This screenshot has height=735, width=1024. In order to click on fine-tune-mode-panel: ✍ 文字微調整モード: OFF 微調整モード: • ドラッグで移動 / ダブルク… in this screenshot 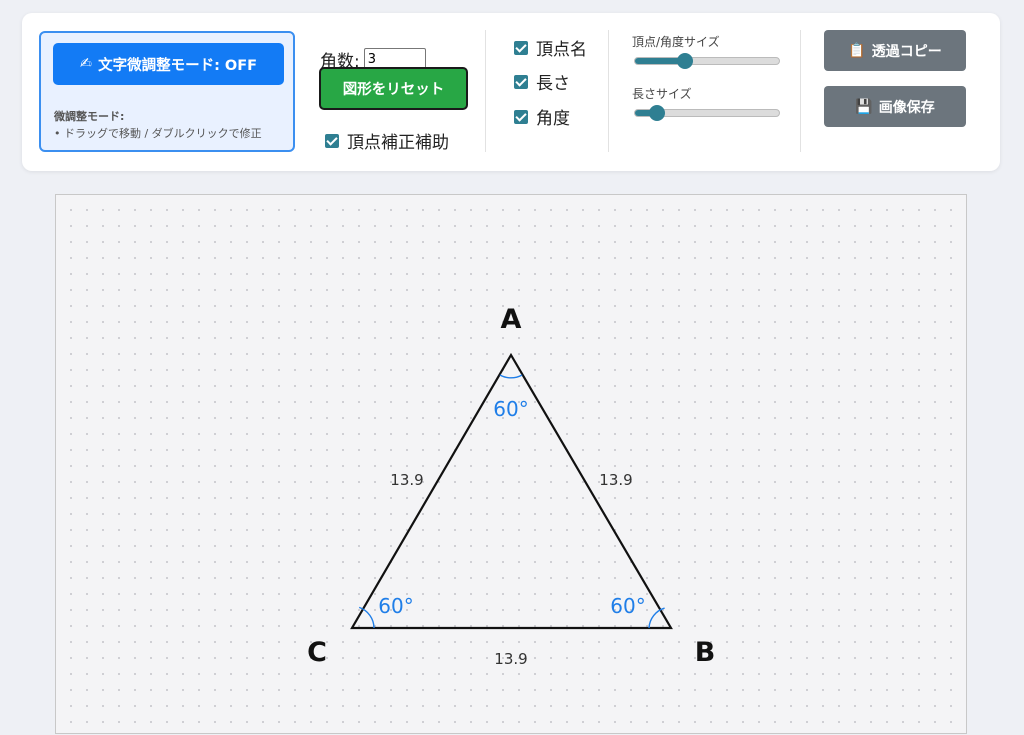, I will do `click(167, 91)`.